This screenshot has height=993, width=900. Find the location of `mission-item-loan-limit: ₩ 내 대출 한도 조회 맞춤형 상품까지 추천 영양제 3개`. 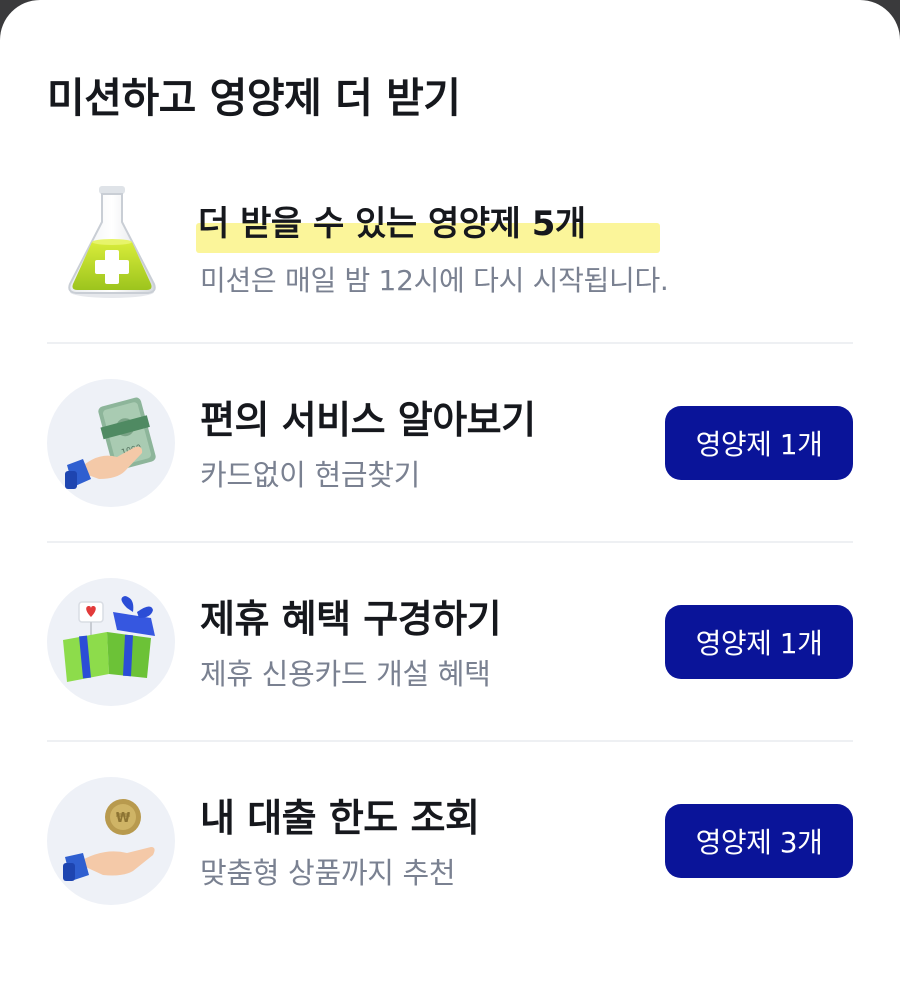

mission-item-loan-limit: ₩ 내 대출 한도 조회 맞춤형 상품까지 추천 영양제 3개 is located at coordinates (450, 841).